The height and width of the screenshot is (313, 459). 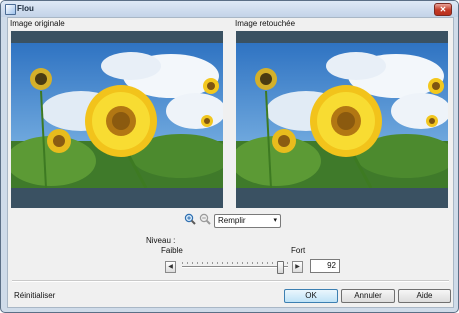 What do you see at coordinates (205, 220) in the screenshot?
I see `zoom-out-icon` at bounding box center [205, 220].